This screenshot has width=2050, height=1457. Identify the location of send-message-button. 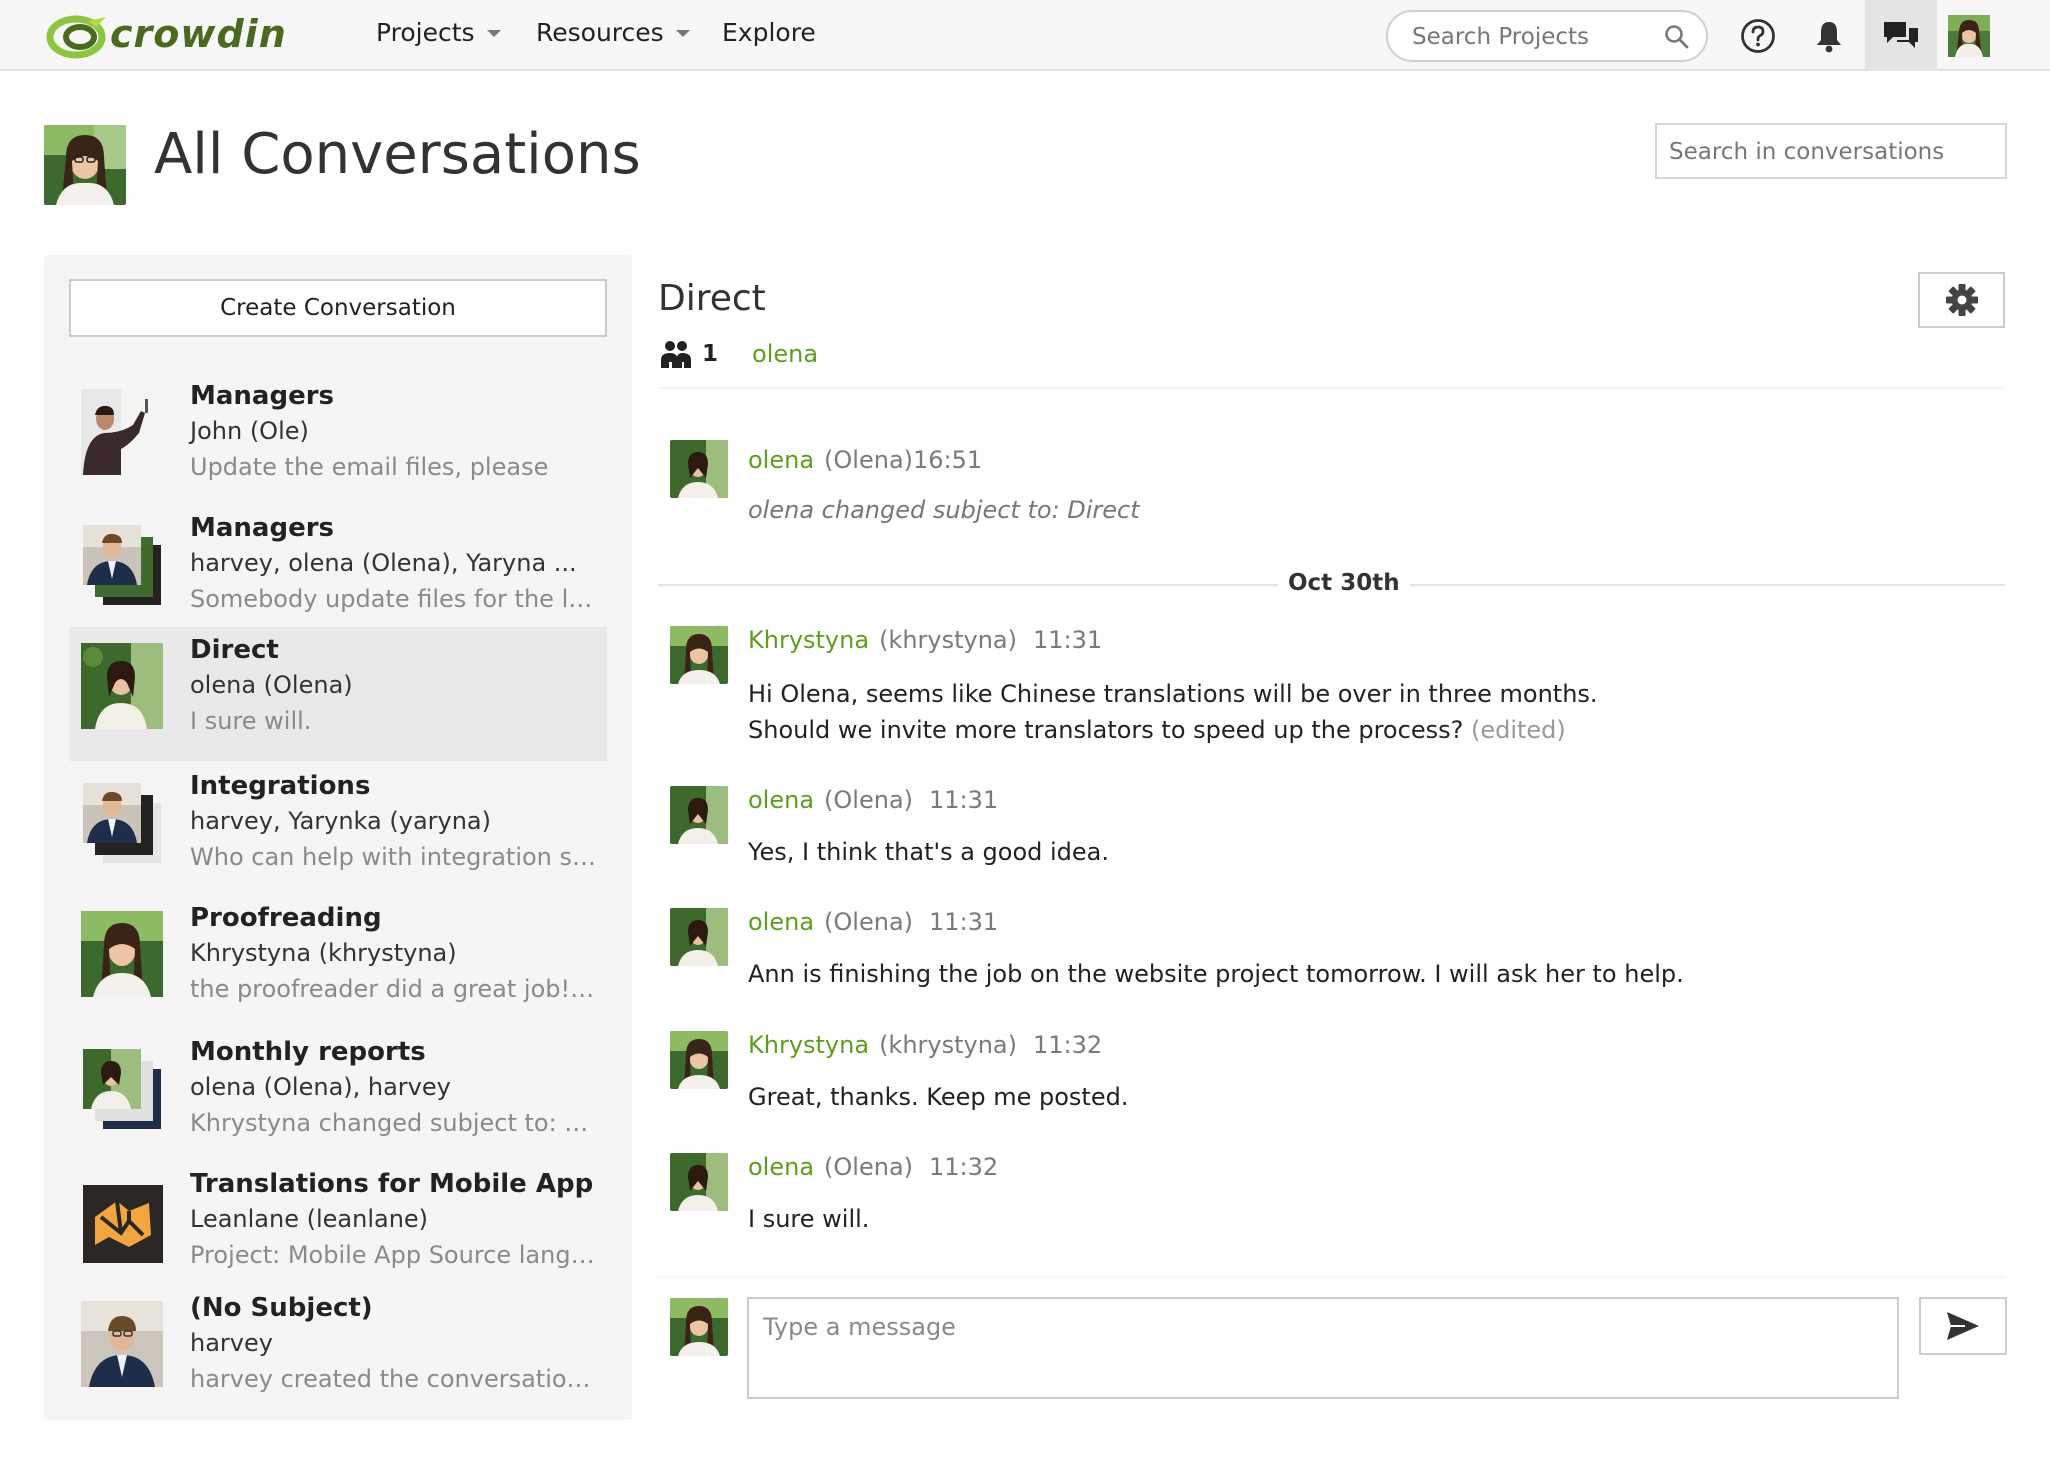
(1963, 1326).